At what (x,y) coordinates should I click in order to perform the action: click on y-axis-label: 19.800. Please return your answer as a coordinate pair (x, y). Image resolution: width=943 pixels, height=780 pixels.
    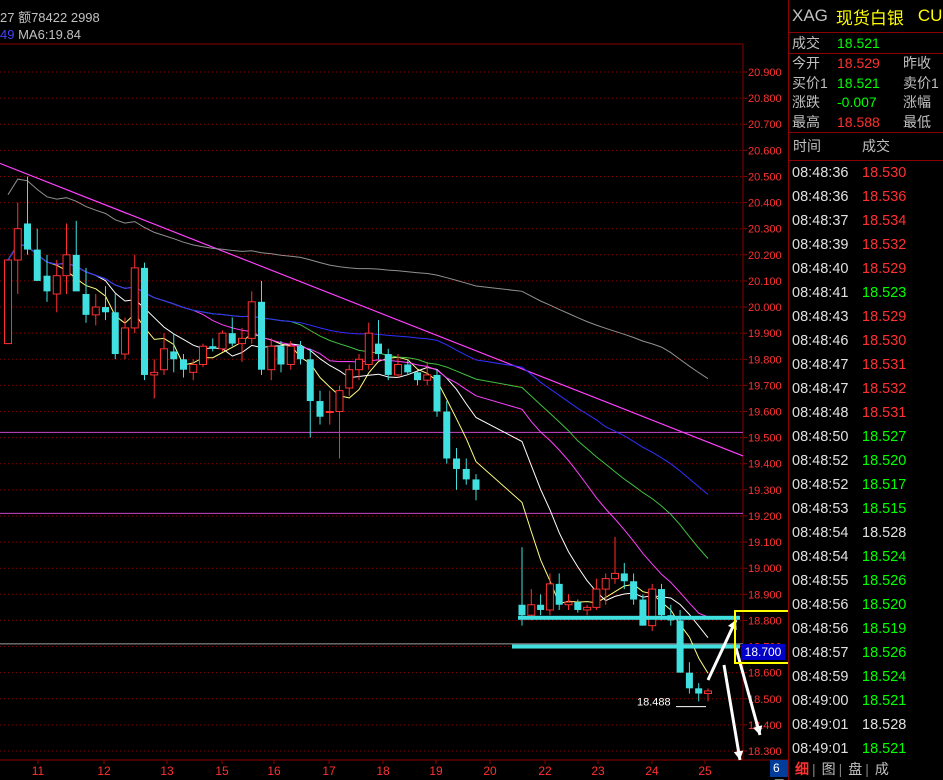
    Looking at the image, I should click on (765, 360).